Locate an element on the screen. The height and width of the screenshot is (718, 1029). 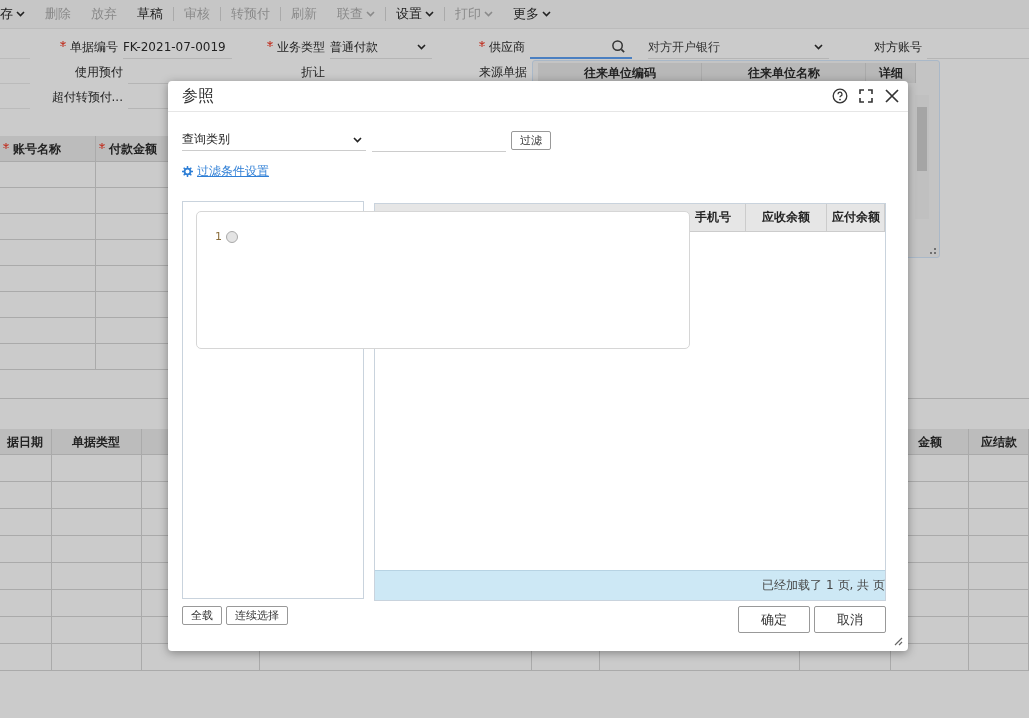
field-label: 来源单据 is located at coordinates (503, 72).